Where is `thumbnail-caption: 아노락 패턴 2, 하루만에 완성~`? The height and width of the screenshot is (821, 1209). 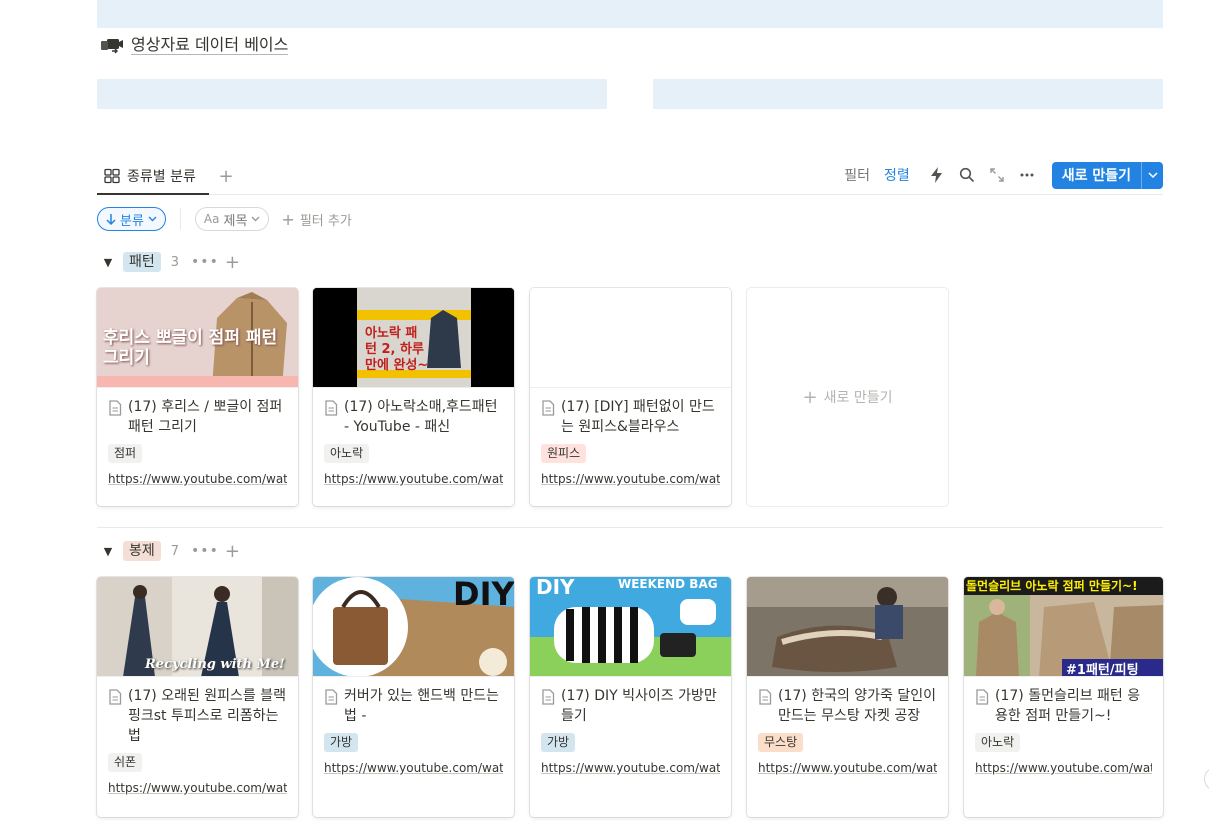 thumbnail-caption: 아노락 패턴 2, 하루만에 완성~ is located at coordinates (397, 349).